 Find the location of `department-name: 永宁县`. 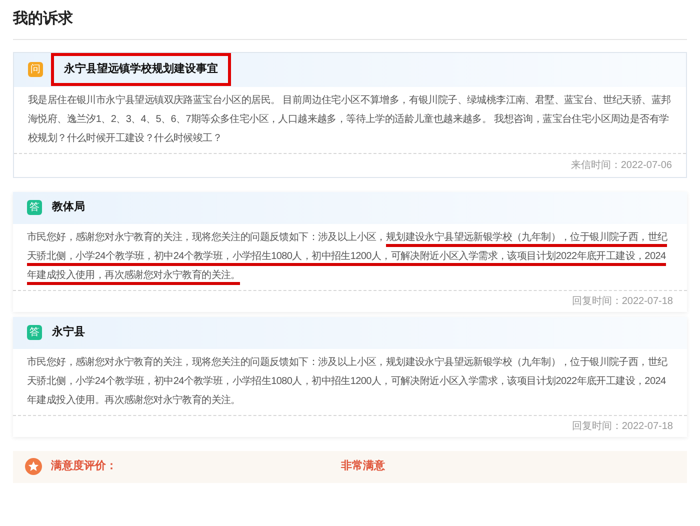

department-name: 永宁县 is located at coordinates (68, 332).